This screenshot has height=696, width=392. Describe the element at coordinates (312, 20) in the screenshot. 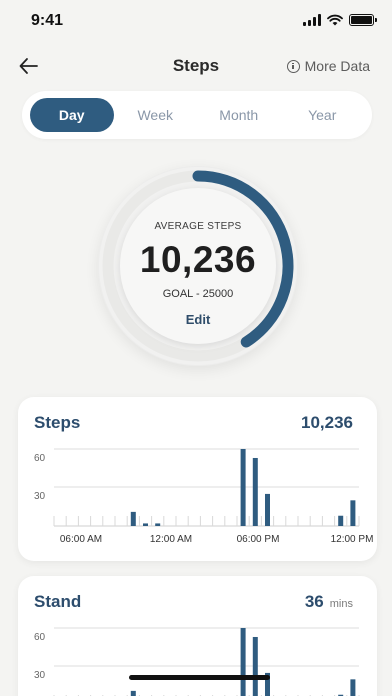

I see `cellular-signal-icon` at that location.